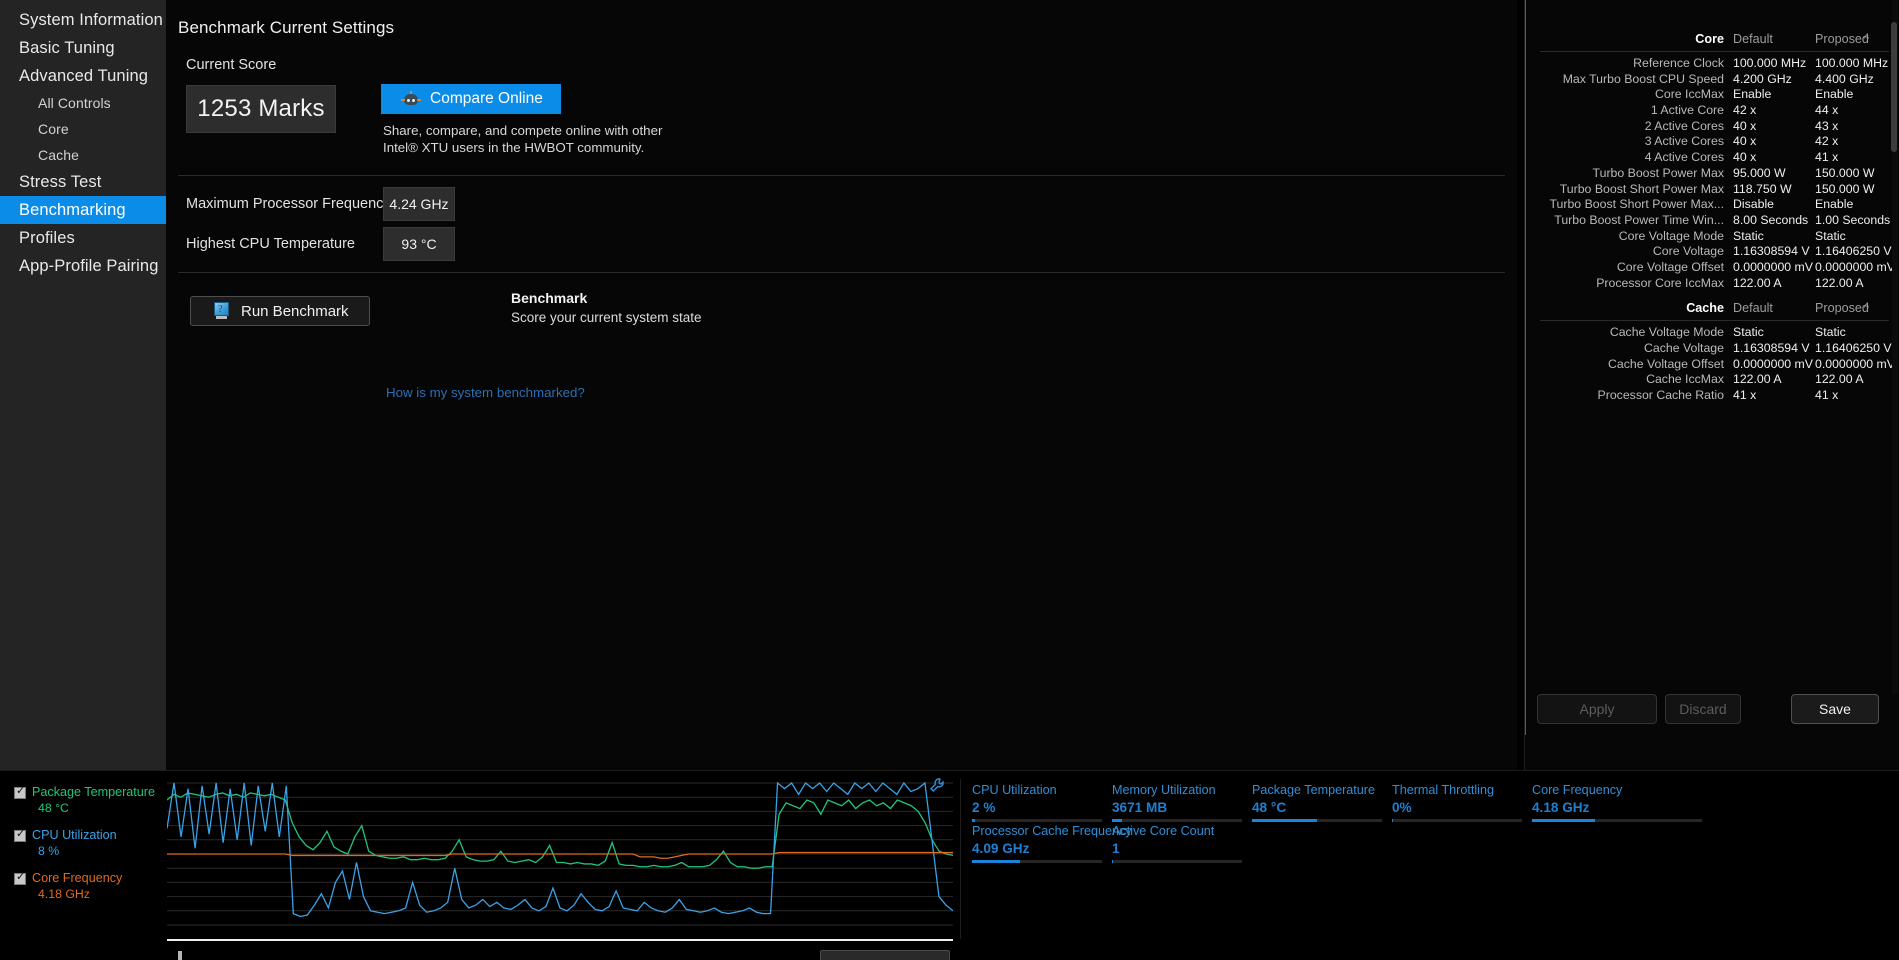 The image size is (1899, 960). I want to click on graph-horizontal-scrollbar, so click(885, 955).